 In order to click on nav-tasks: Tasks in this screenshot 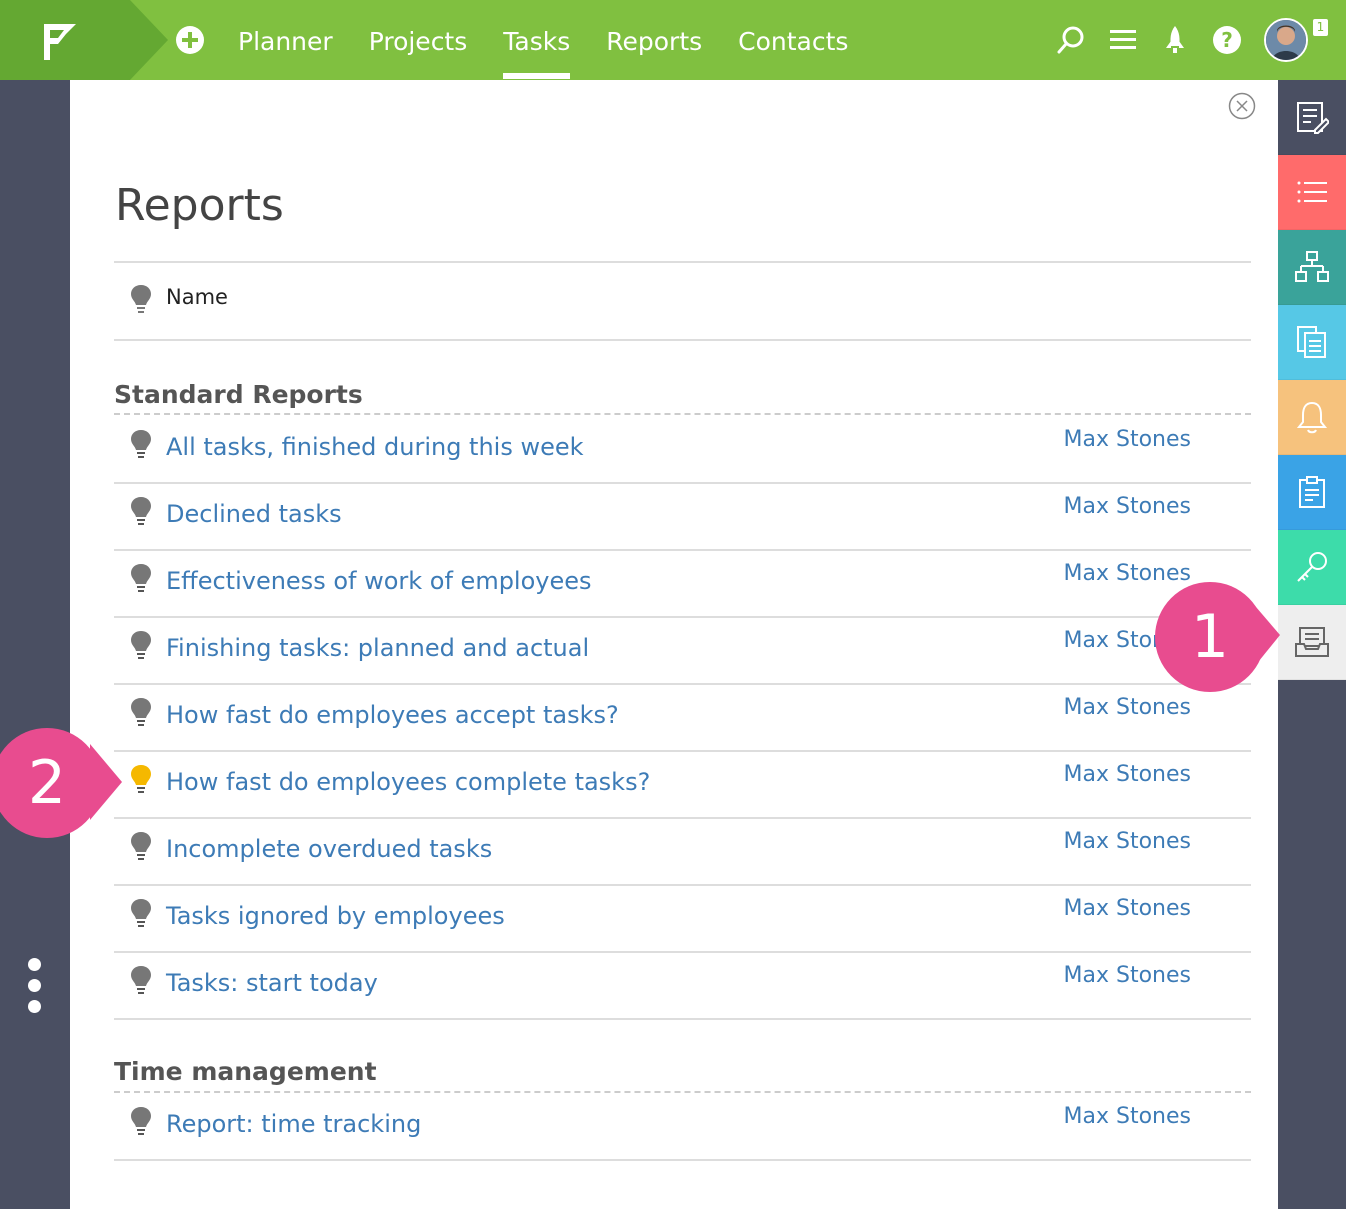, I will do `click(536, 40)`.